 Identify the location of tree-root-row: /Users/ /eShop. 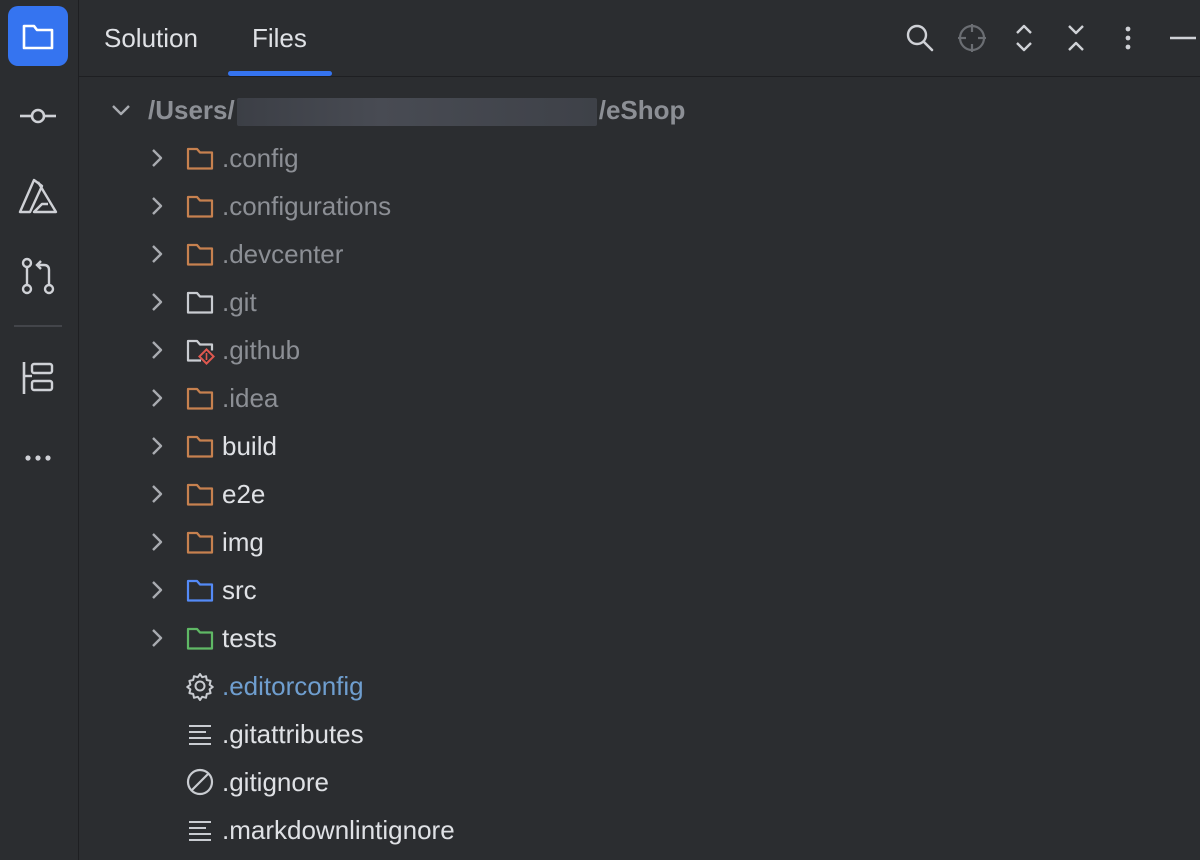
(639, 110).